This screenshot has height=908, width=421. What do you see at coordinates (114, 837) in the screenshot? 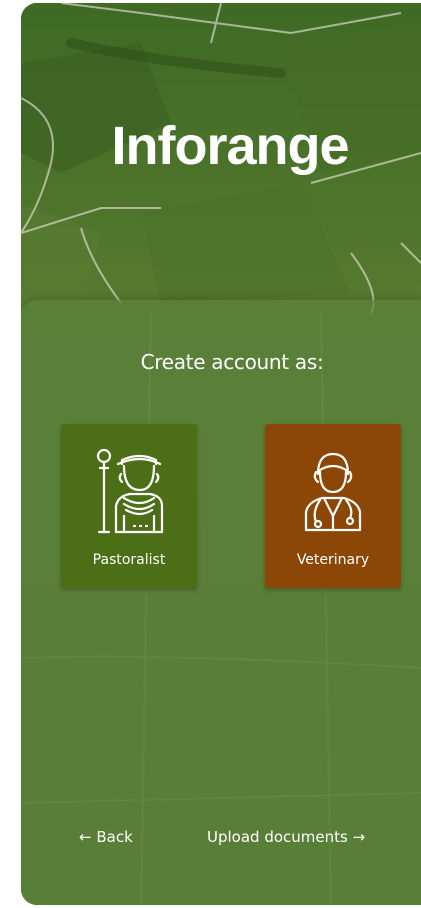
I see `back-label: Back` at bounding box center [114, 837].